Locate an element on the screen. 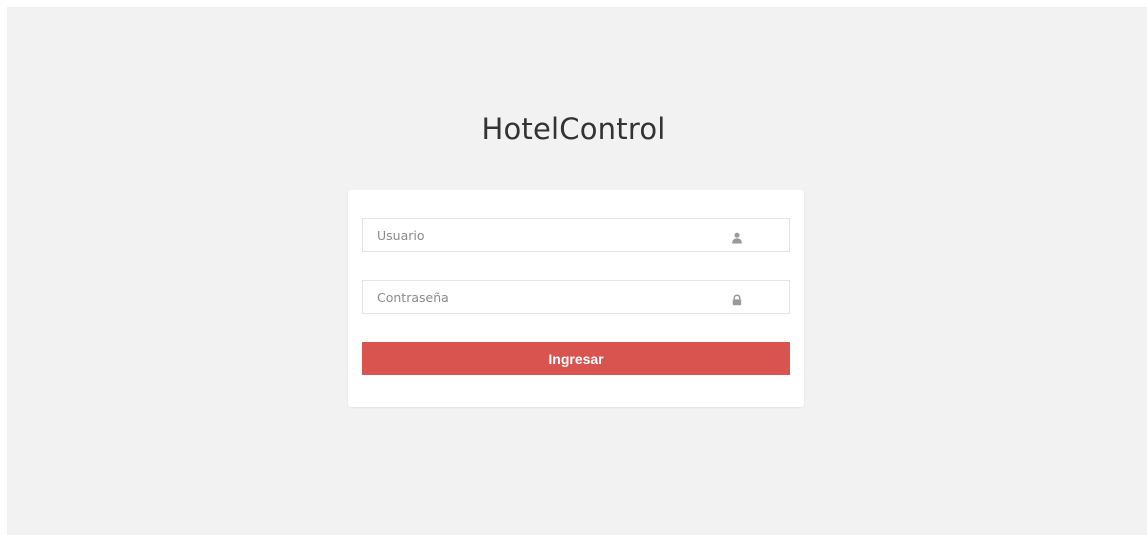  password-input is located at coordinates (576, 297).